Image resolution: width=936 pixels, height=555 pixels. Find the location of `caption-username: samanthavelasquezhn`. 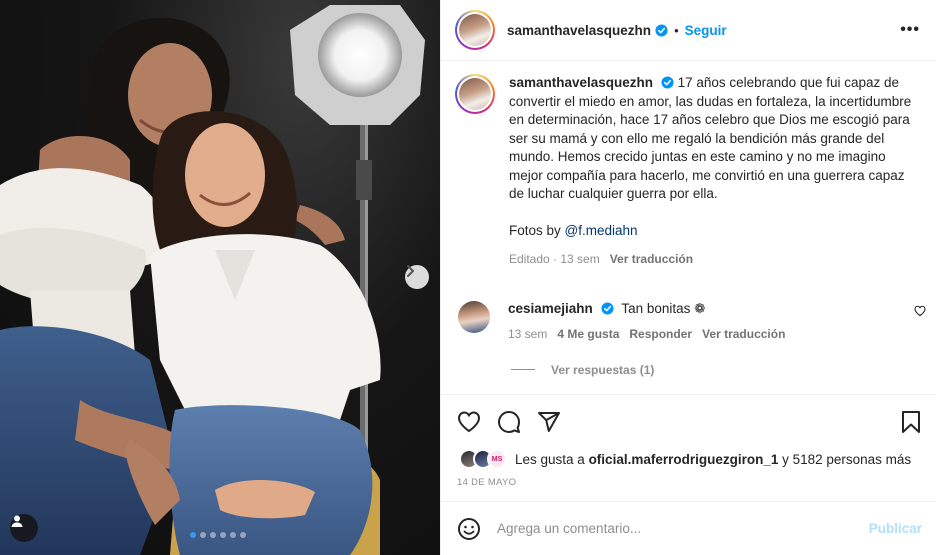

caption-username: samanthavelasquezhn is located at coordinates (581, 82).